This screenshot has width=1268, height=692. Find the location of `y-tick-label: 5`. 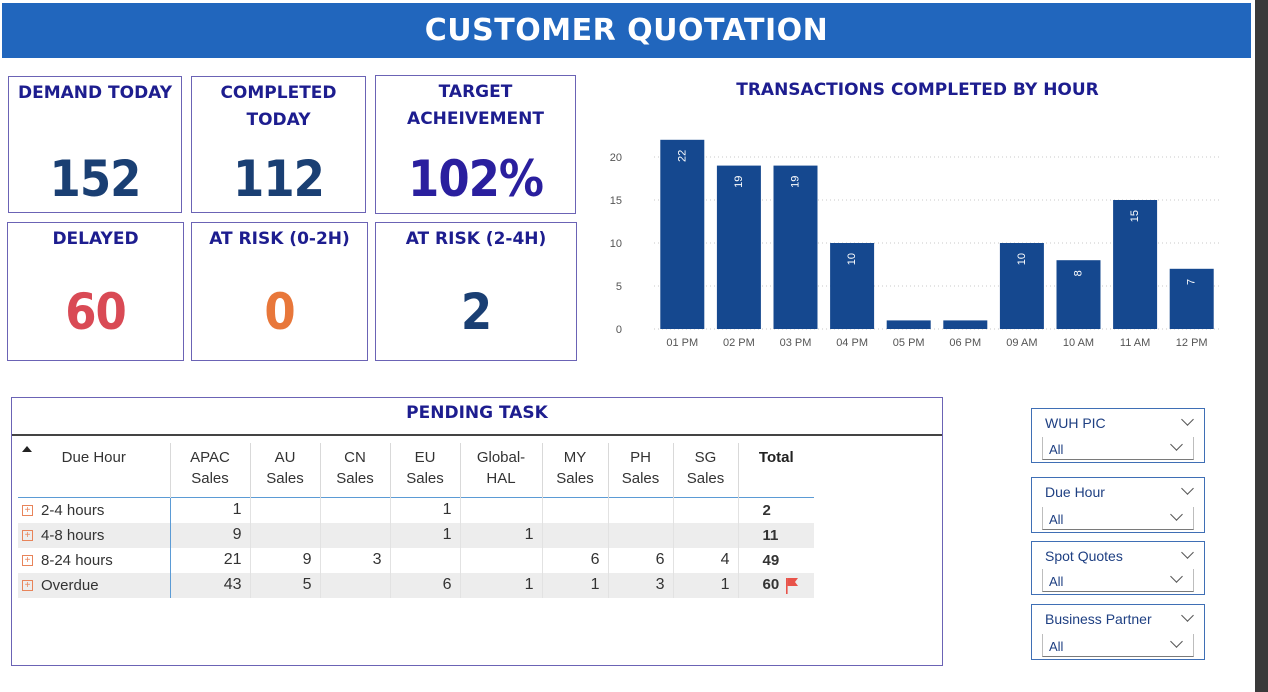

y-tick-label: 5 is located at coordinates (619, 287).